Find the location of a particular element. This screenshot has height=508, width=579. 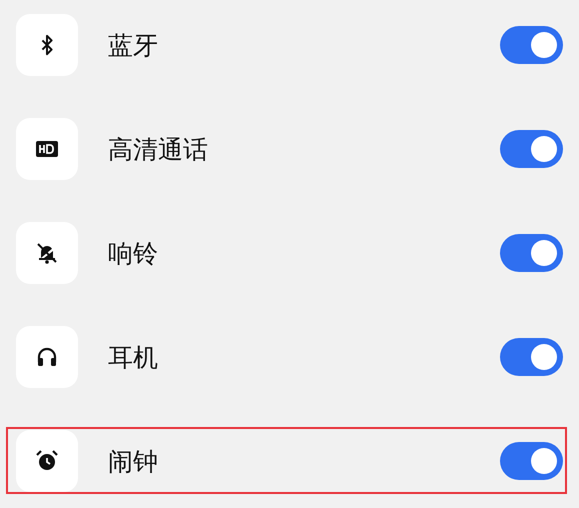

setting-label: 耳机 is located at coordinates (133, 358).